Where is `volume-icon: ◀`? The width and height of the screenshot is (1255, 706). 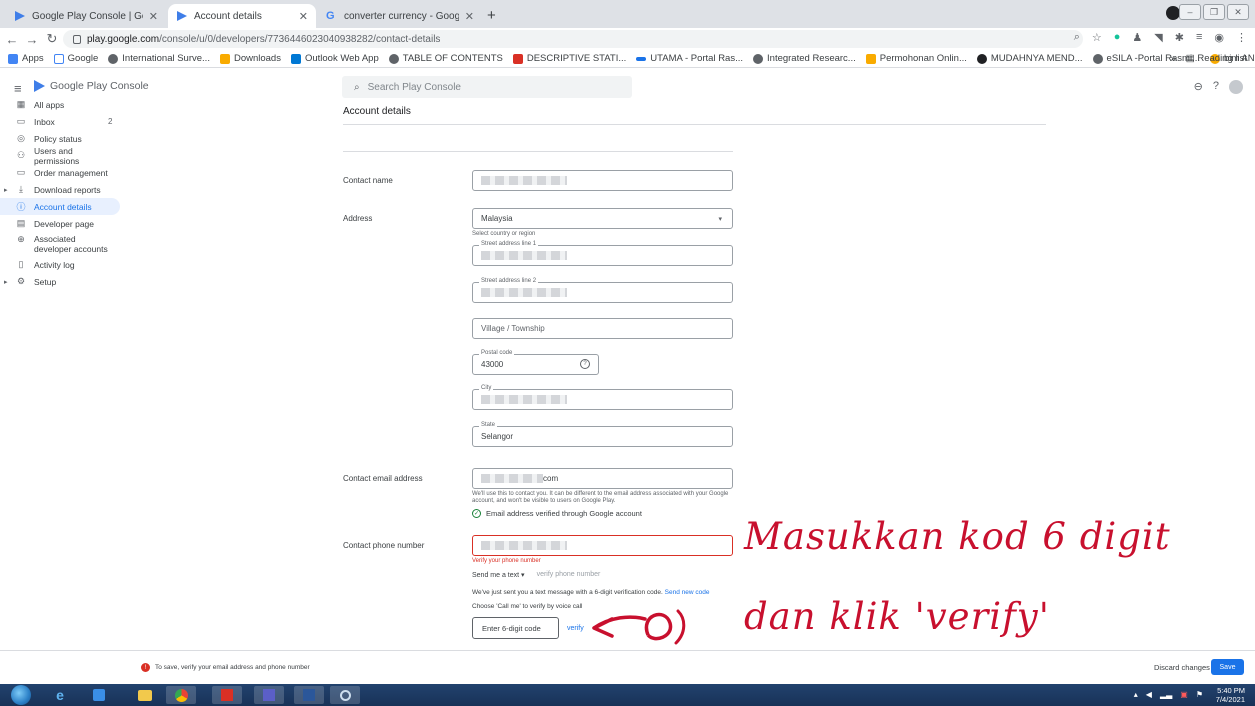 volume-icon: ◀ is located at coordinates (1149, 694).